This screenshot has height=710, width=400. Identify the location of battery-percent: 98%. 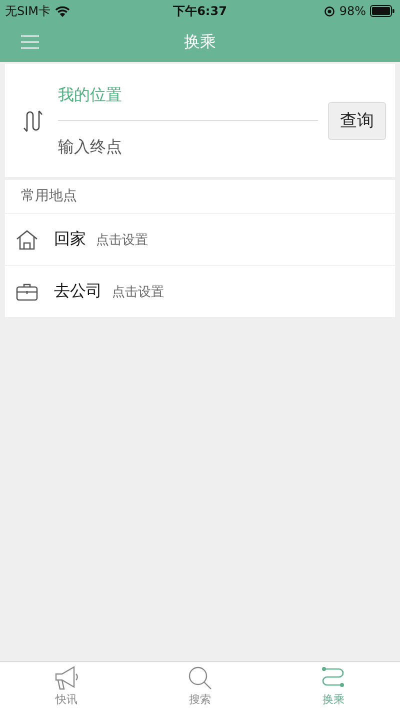
(352, 11).